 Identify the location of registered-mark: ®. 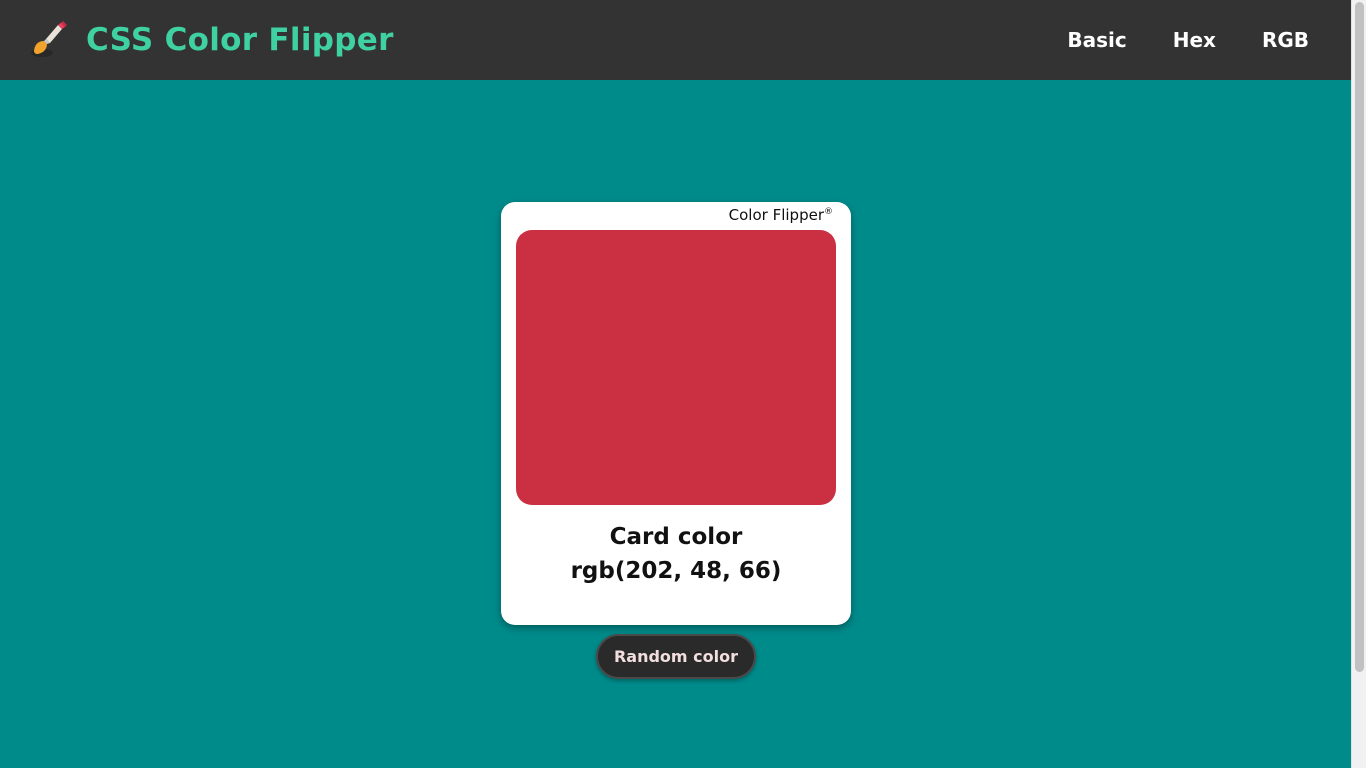
(828, 212).